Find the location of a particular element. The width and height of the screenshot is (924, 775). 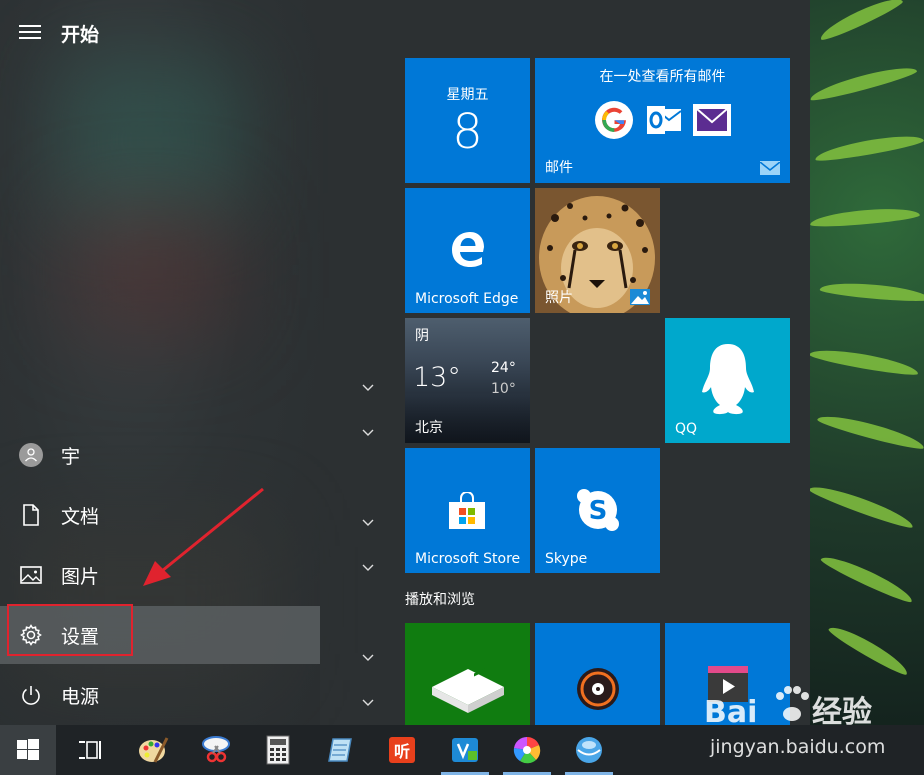

edge-tile: Microsoft Edge is located at coordinates (467, 250).